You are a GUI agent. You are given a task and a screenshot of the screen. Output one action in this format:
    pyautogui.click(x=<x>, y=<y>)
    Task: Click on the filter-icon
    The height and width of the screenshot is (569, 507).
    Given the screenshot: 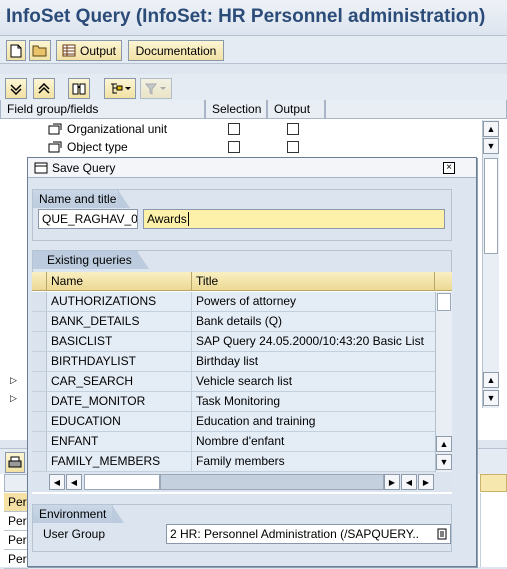 What is the action you would take?
    pyautogui.click(x=155, y=89)
    